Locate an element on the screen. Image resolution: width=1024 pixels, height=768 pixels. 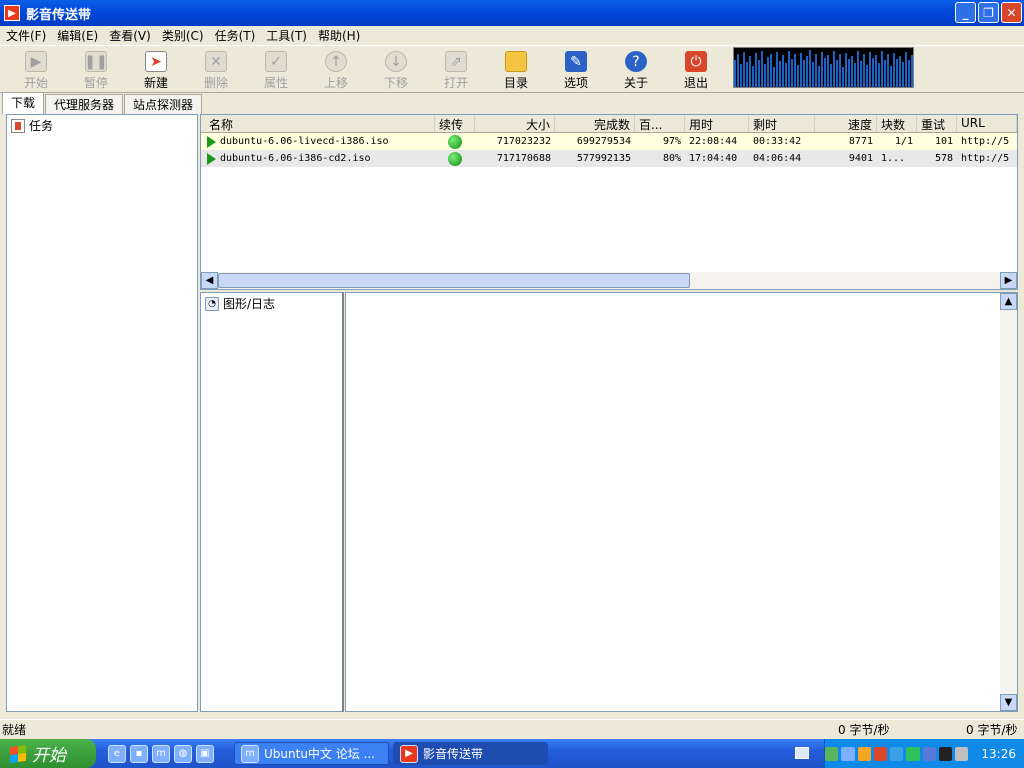
horizontal-scrollbar: ◀ ▶ is located at coordinates (609, 280).